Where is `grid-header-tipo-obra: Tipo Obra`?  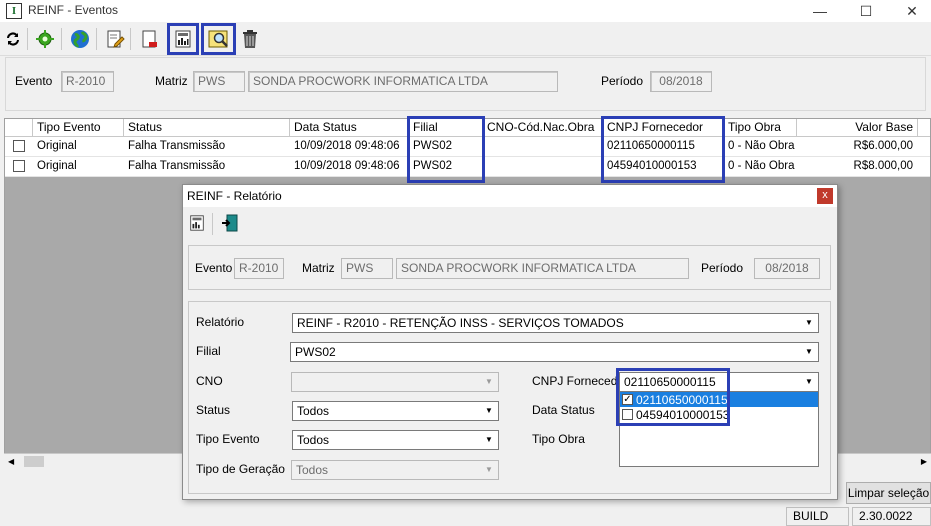 grid-header-tipo-obra: Tipo Obra is located at coordinates (760, 127).